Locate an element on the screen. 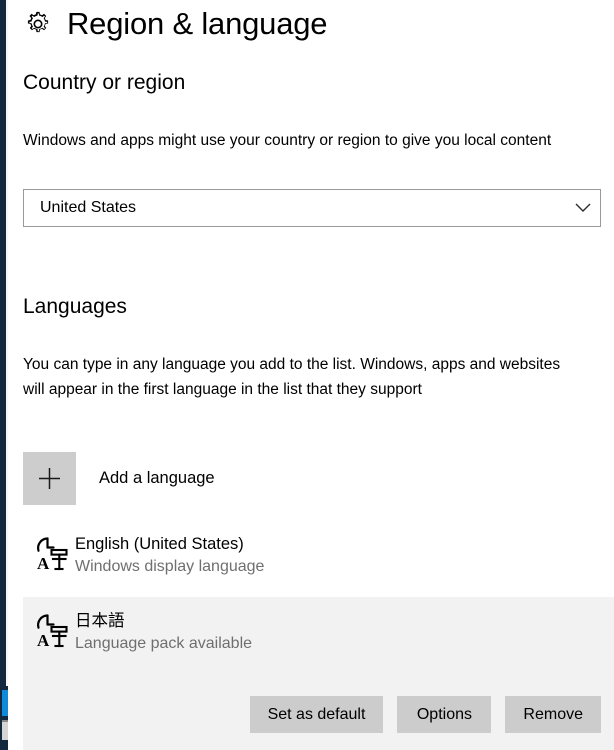 Image resolution: width=614 pixels, height=750 pixels. plus-icon is located at coordinates (49, 478).